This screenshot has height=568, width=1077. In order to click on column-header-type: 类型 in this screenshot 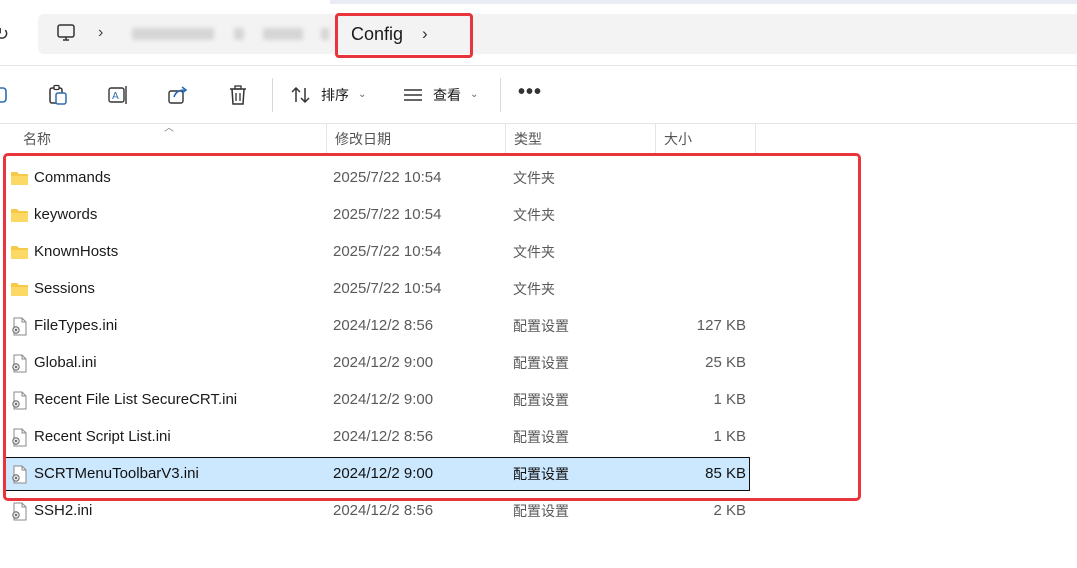, I will do `click(581, 139)`.